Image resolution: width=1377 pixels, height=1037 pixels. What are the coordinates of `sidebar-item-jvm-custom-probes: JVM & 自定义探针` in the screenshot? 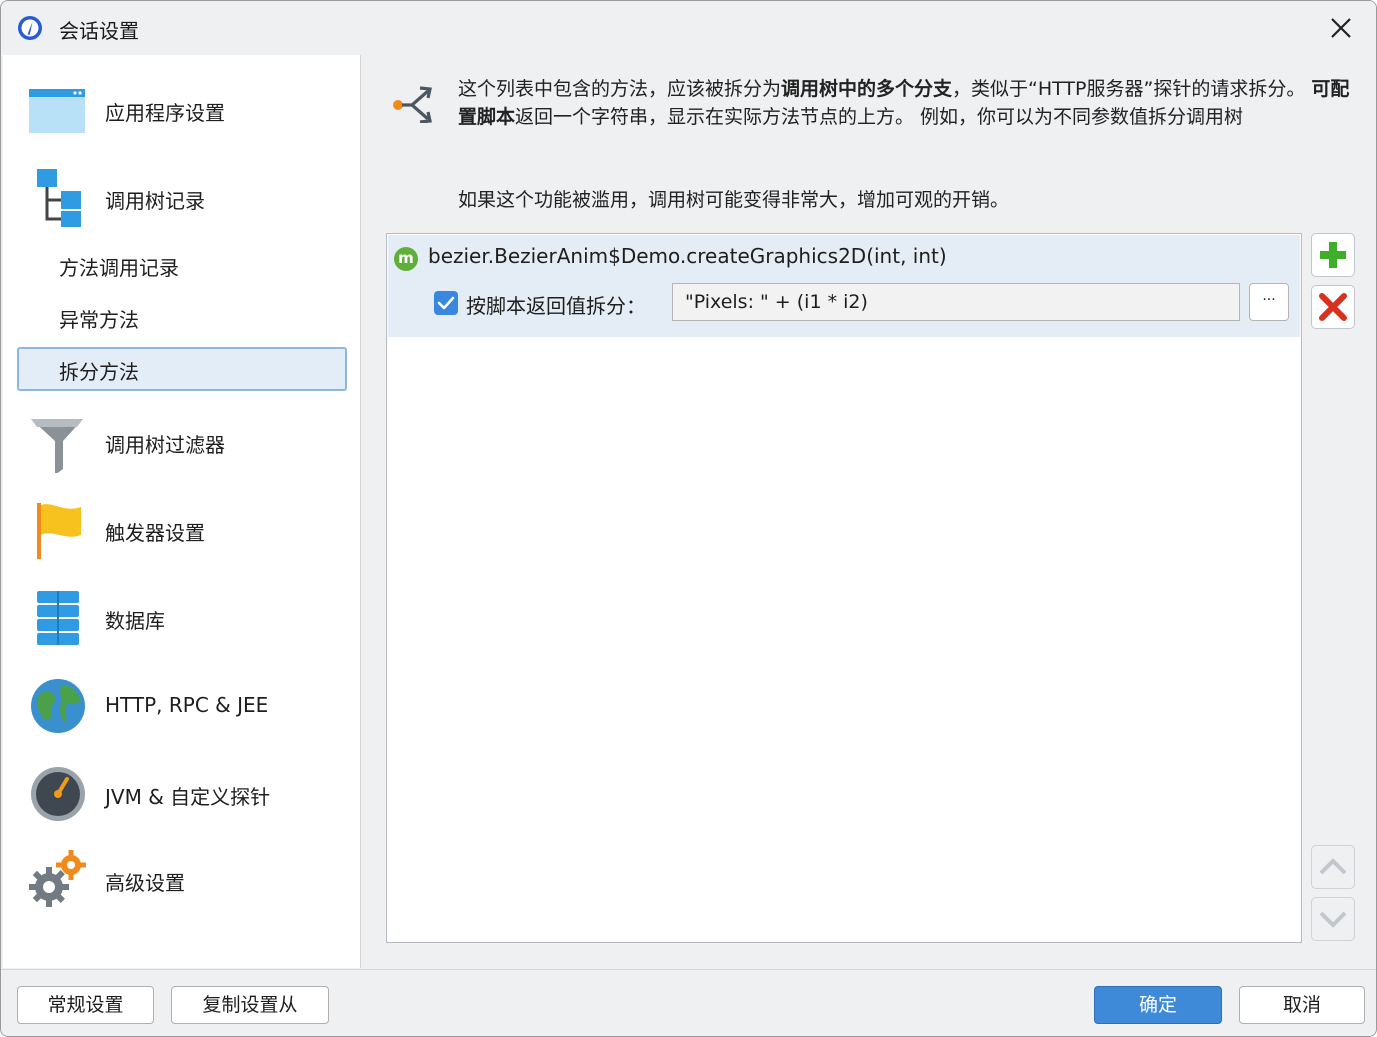 It's located at (182, 793).